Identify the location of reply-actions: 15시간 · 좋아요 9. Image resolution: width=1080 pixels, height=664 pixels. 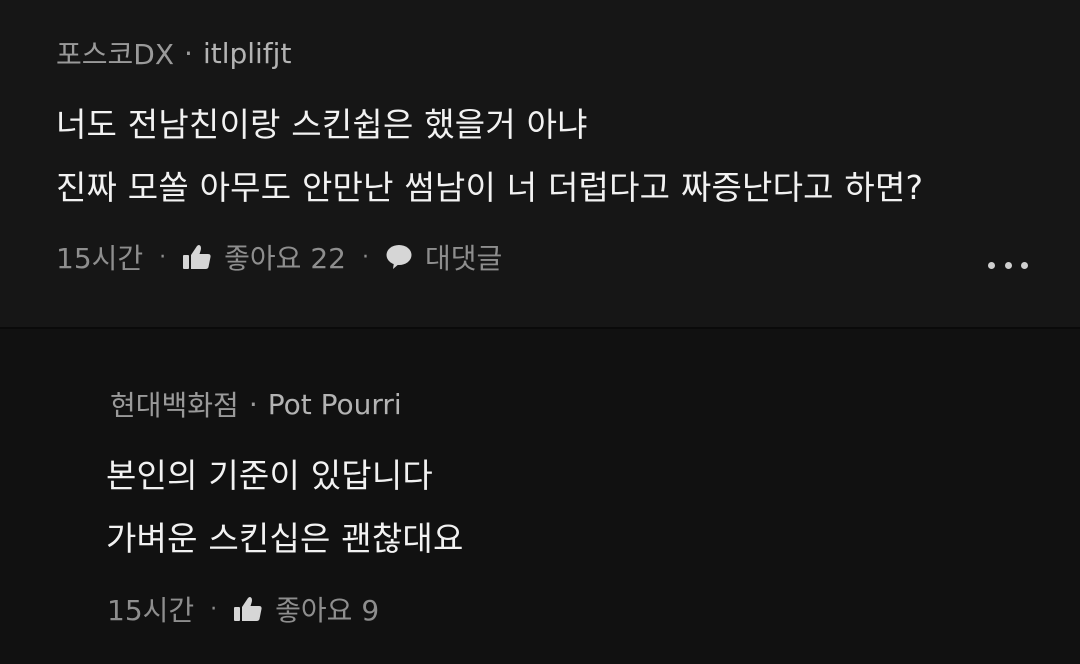
(243, 609).